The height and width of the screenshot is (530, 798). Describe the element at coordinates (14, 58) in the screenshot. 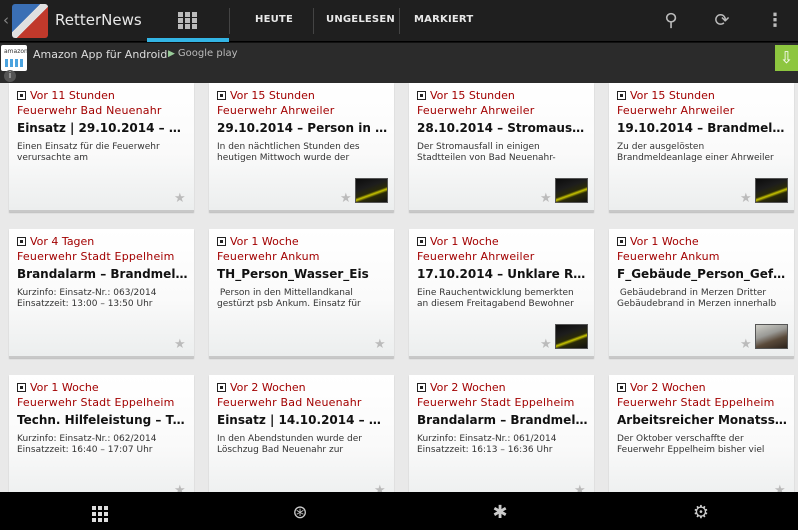

I see `amazon-app-icon: amazon` at that location.